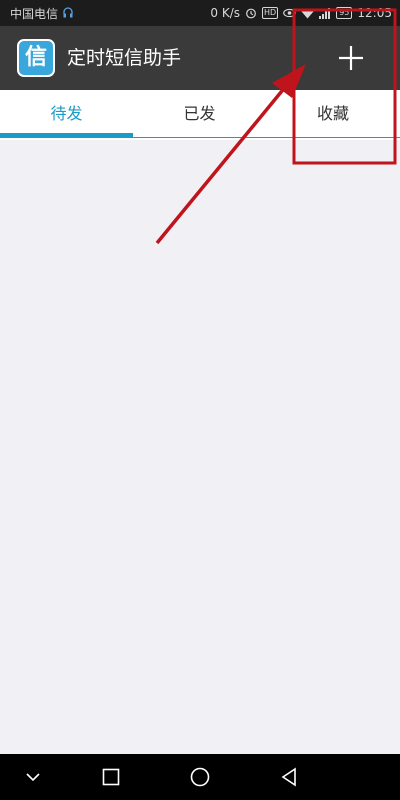  What do you see at coordinates (290, 13) in the screenshot?
I see `eye-icon` at bounding box center [290, 13].